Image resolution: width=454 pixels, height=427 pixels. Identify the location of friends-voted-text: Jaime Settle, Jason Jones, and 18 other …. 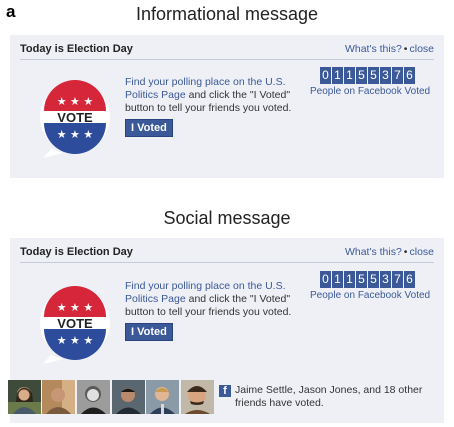
(329, 396).